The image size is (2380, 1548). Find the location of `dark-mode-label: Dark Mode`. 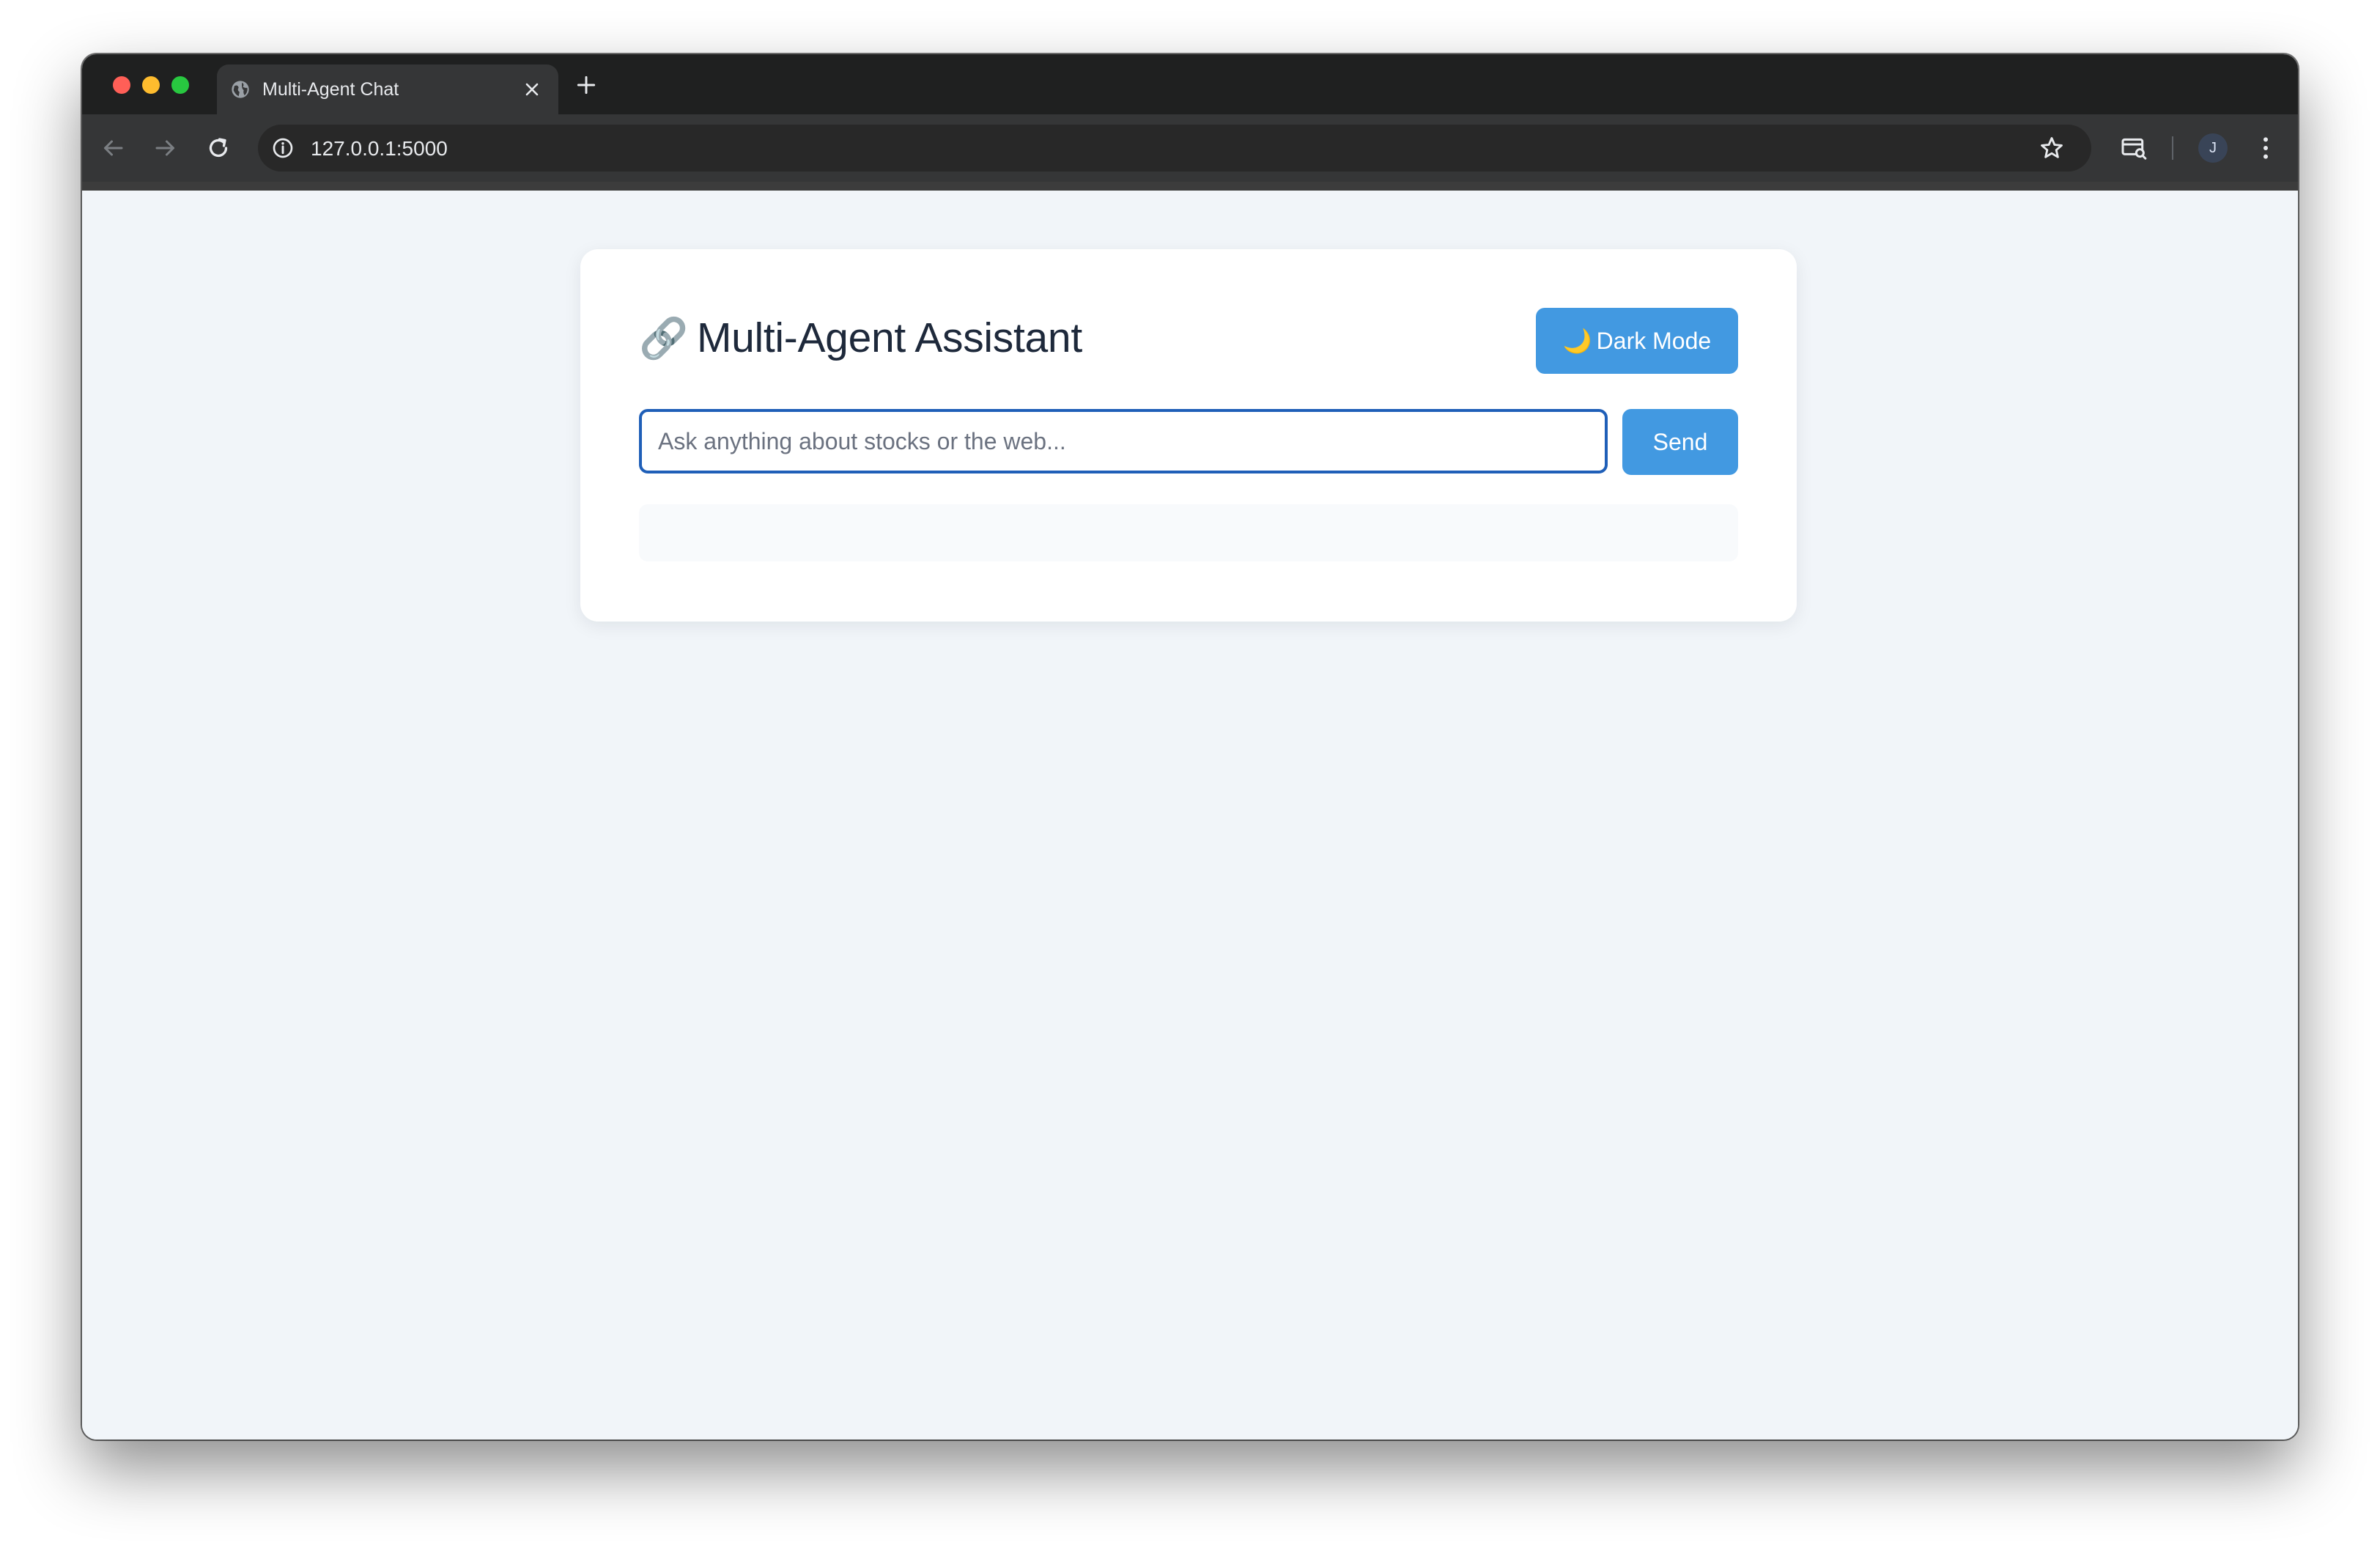

dark-mode-label: Dark Mode is located at coordinates (1654, 341).